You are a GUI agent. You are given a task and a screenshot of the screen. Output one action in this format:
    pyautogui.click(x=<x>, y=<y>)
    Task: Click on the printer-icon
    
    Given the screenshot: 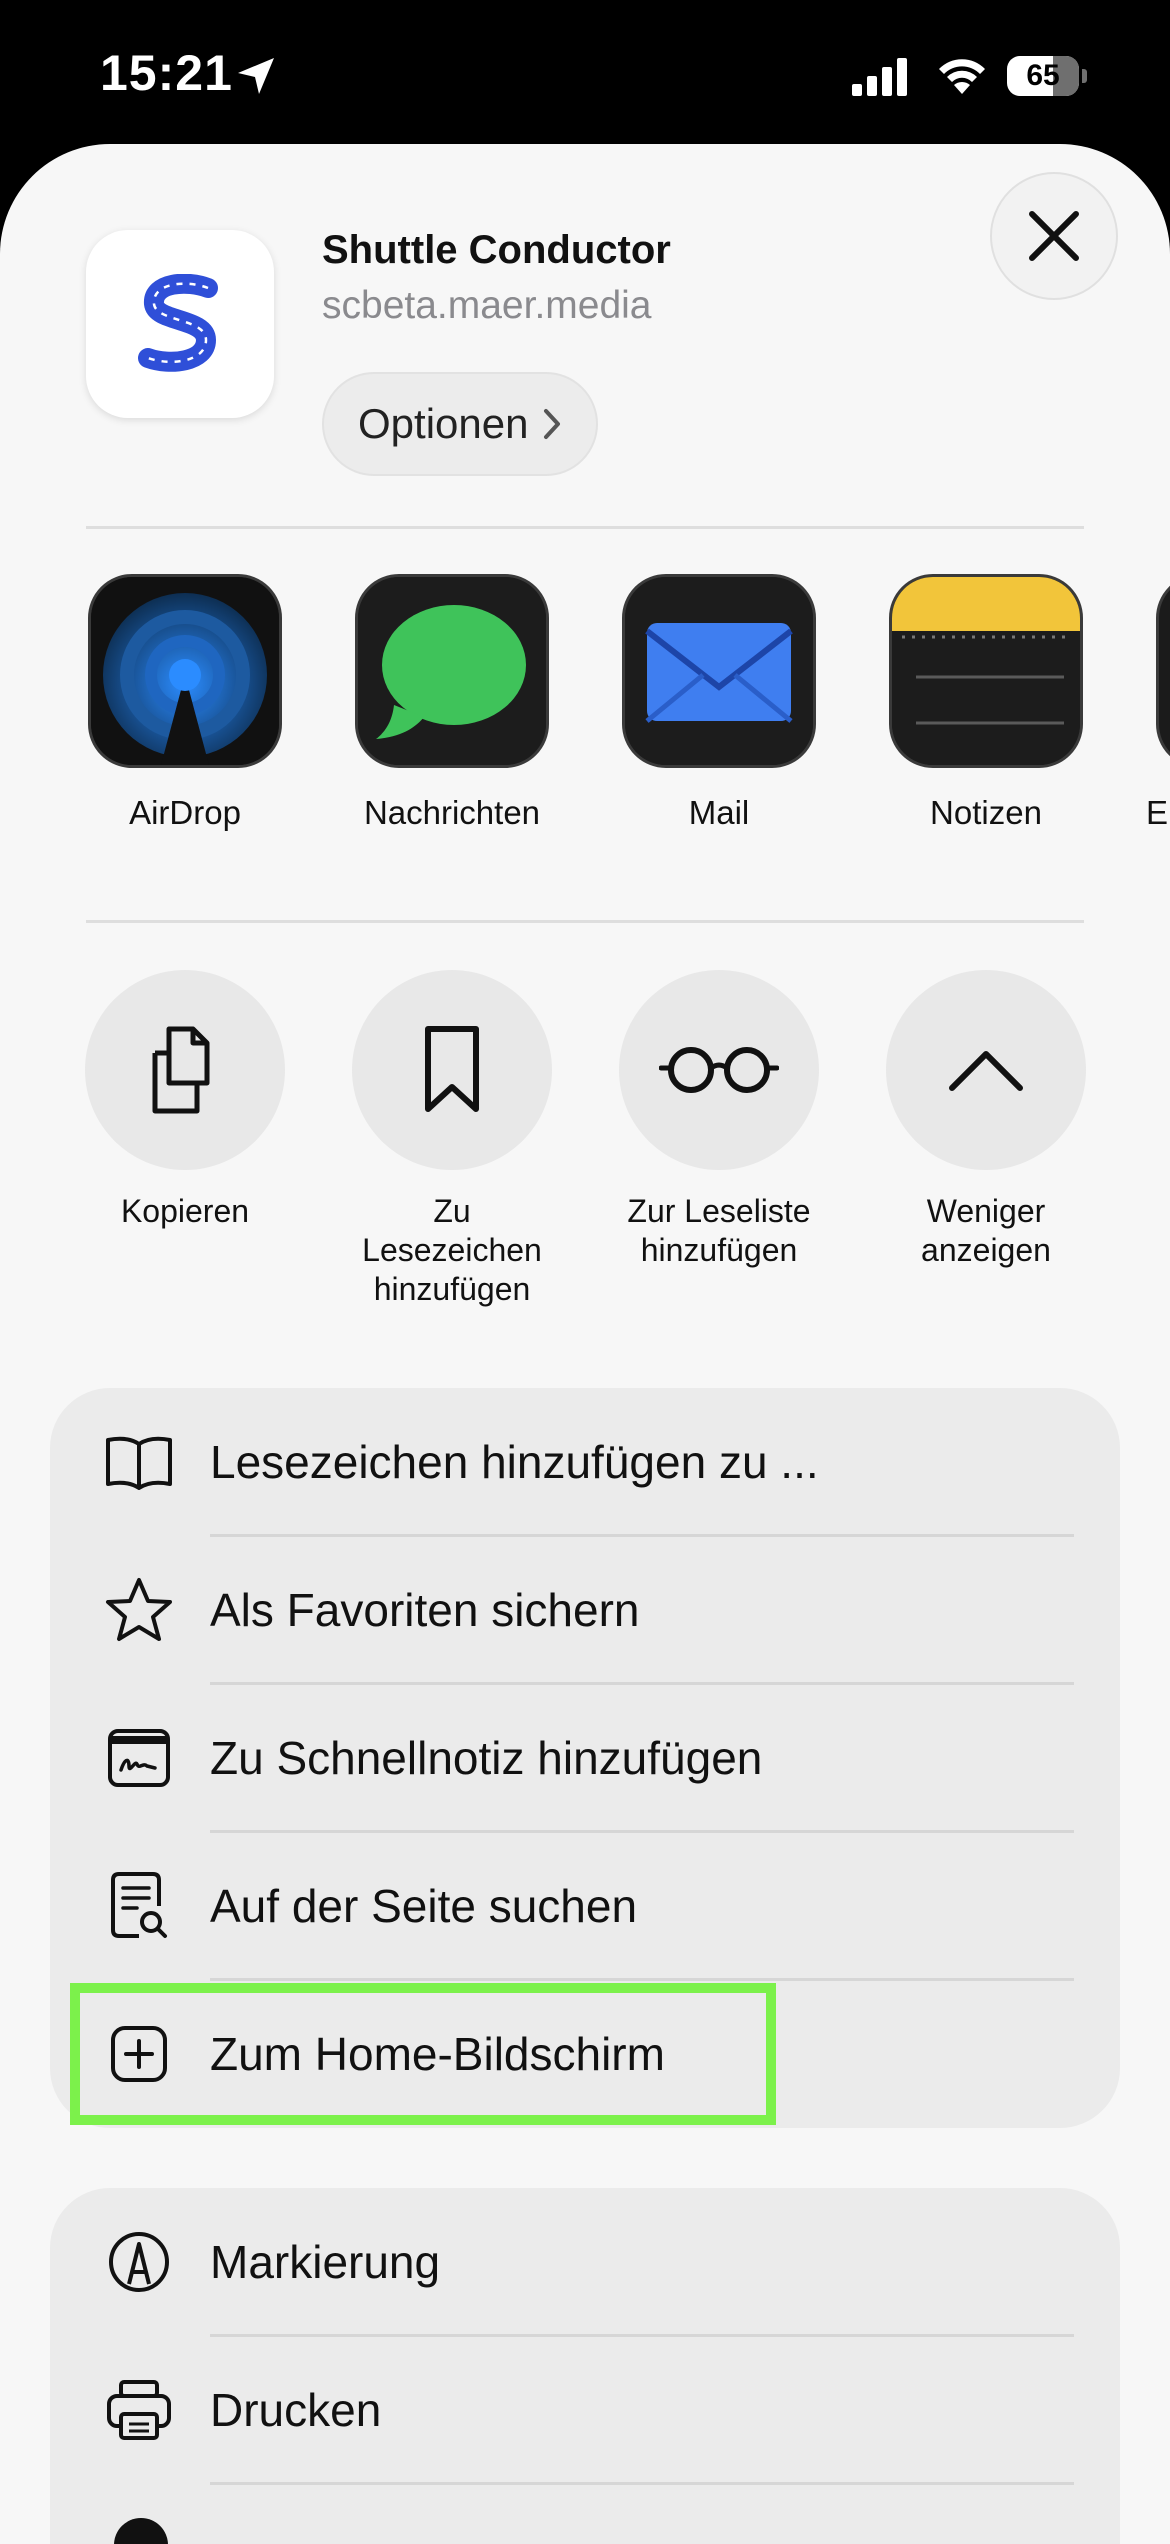 What is the action you would take?
    pyautogui.click(x=139, y=2410)
    